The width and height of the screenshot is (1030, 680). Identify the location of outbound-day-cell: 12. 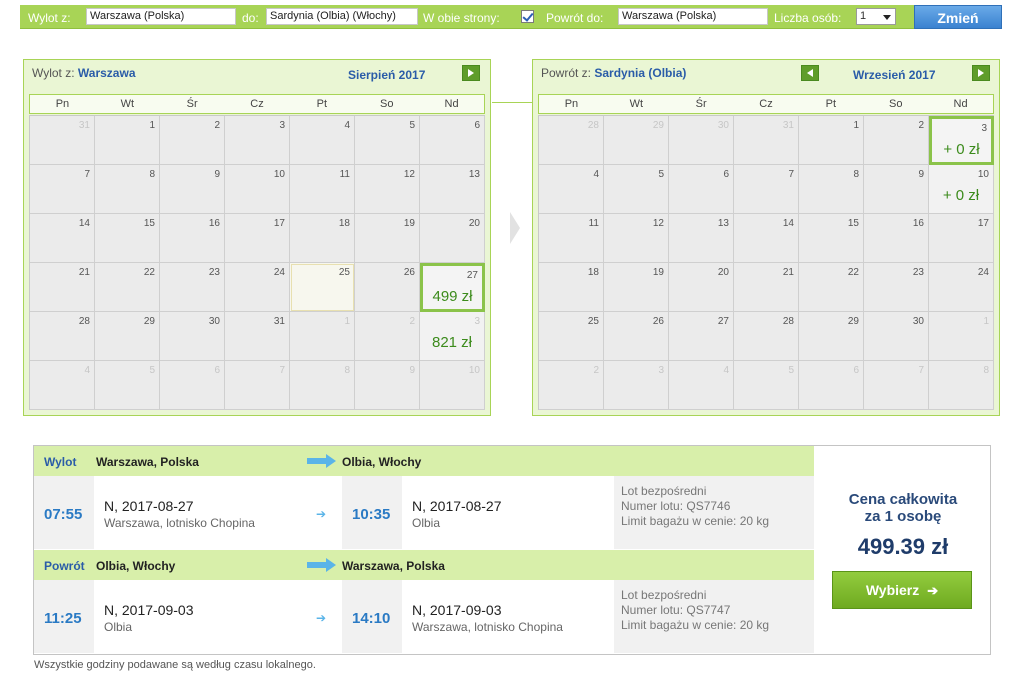
(387, 189).